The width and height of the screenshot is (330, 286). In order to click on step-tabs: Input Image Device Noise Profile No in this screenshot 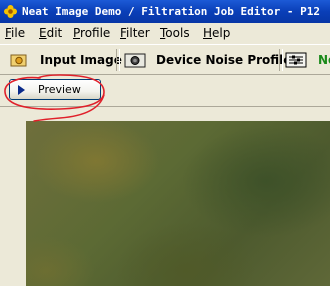, I will do `click(165, 59)`.